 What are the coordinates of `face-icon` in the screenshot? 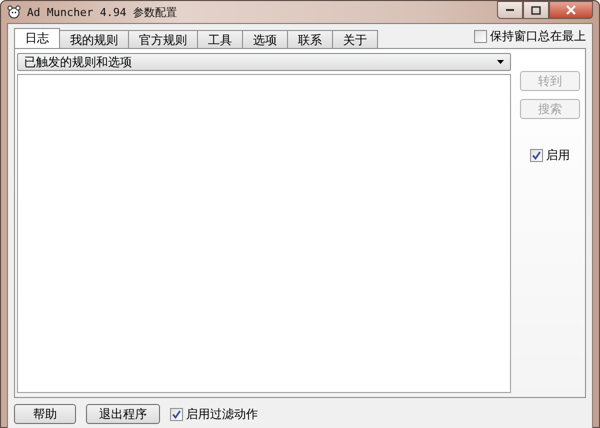 It's located at (14, 12).